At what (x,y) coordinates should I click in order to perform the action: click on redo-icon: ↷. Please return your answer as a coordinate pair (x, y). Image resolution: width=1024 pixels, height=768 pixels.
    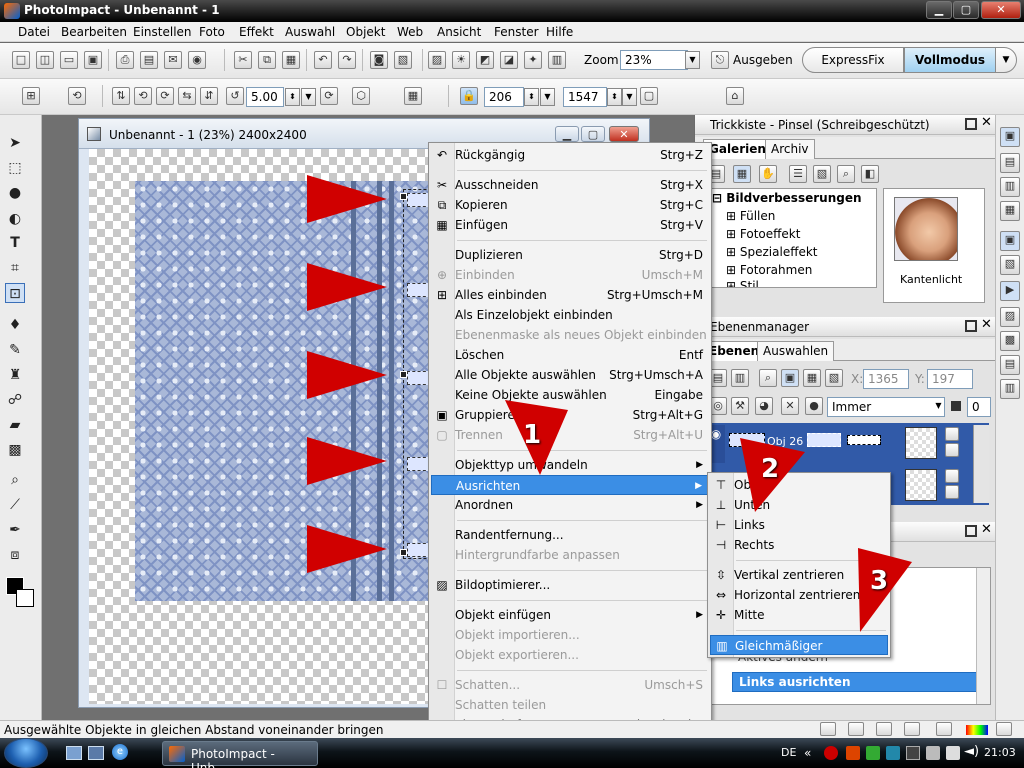
    Looking at the image, I should click on (347, 60).